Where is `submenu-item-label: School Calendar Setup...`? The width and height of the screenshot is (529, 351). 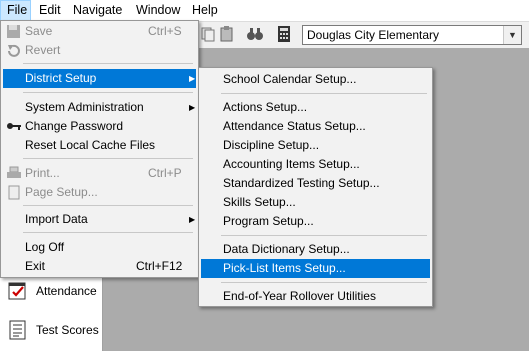
submenu-item-label: School Calendar Setup... is located at coordinates (290, 79).